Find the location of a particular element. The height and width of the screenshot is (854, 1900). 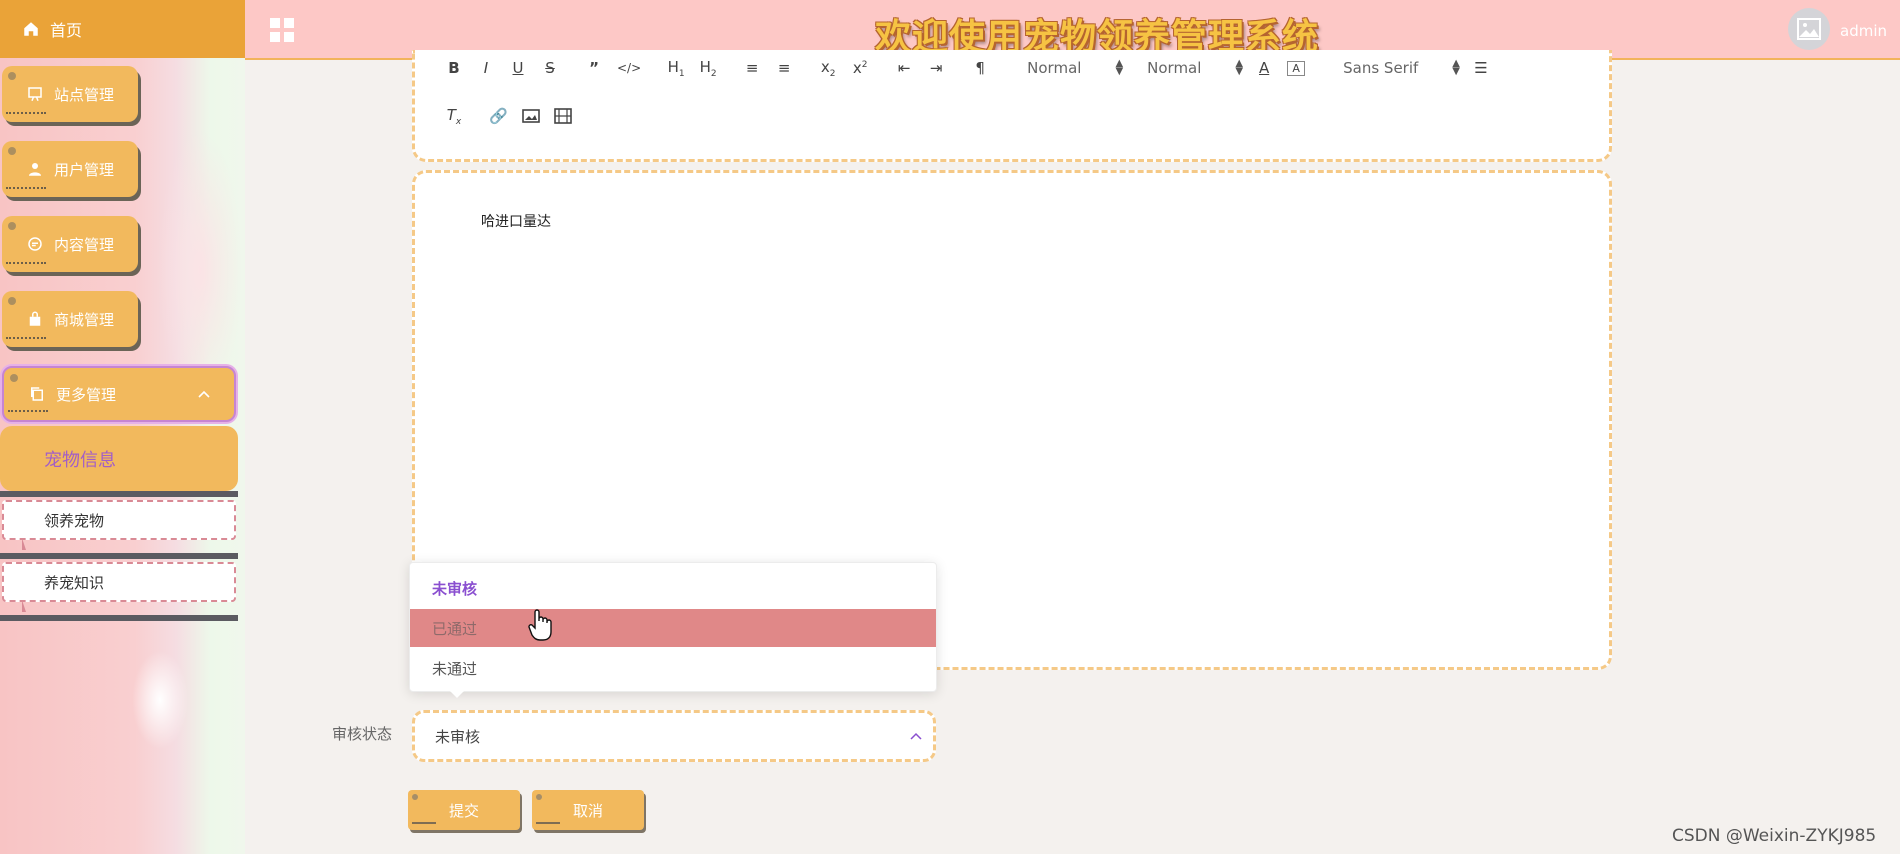

clear-format-icon: Tx is located at coordinates (454, 116).